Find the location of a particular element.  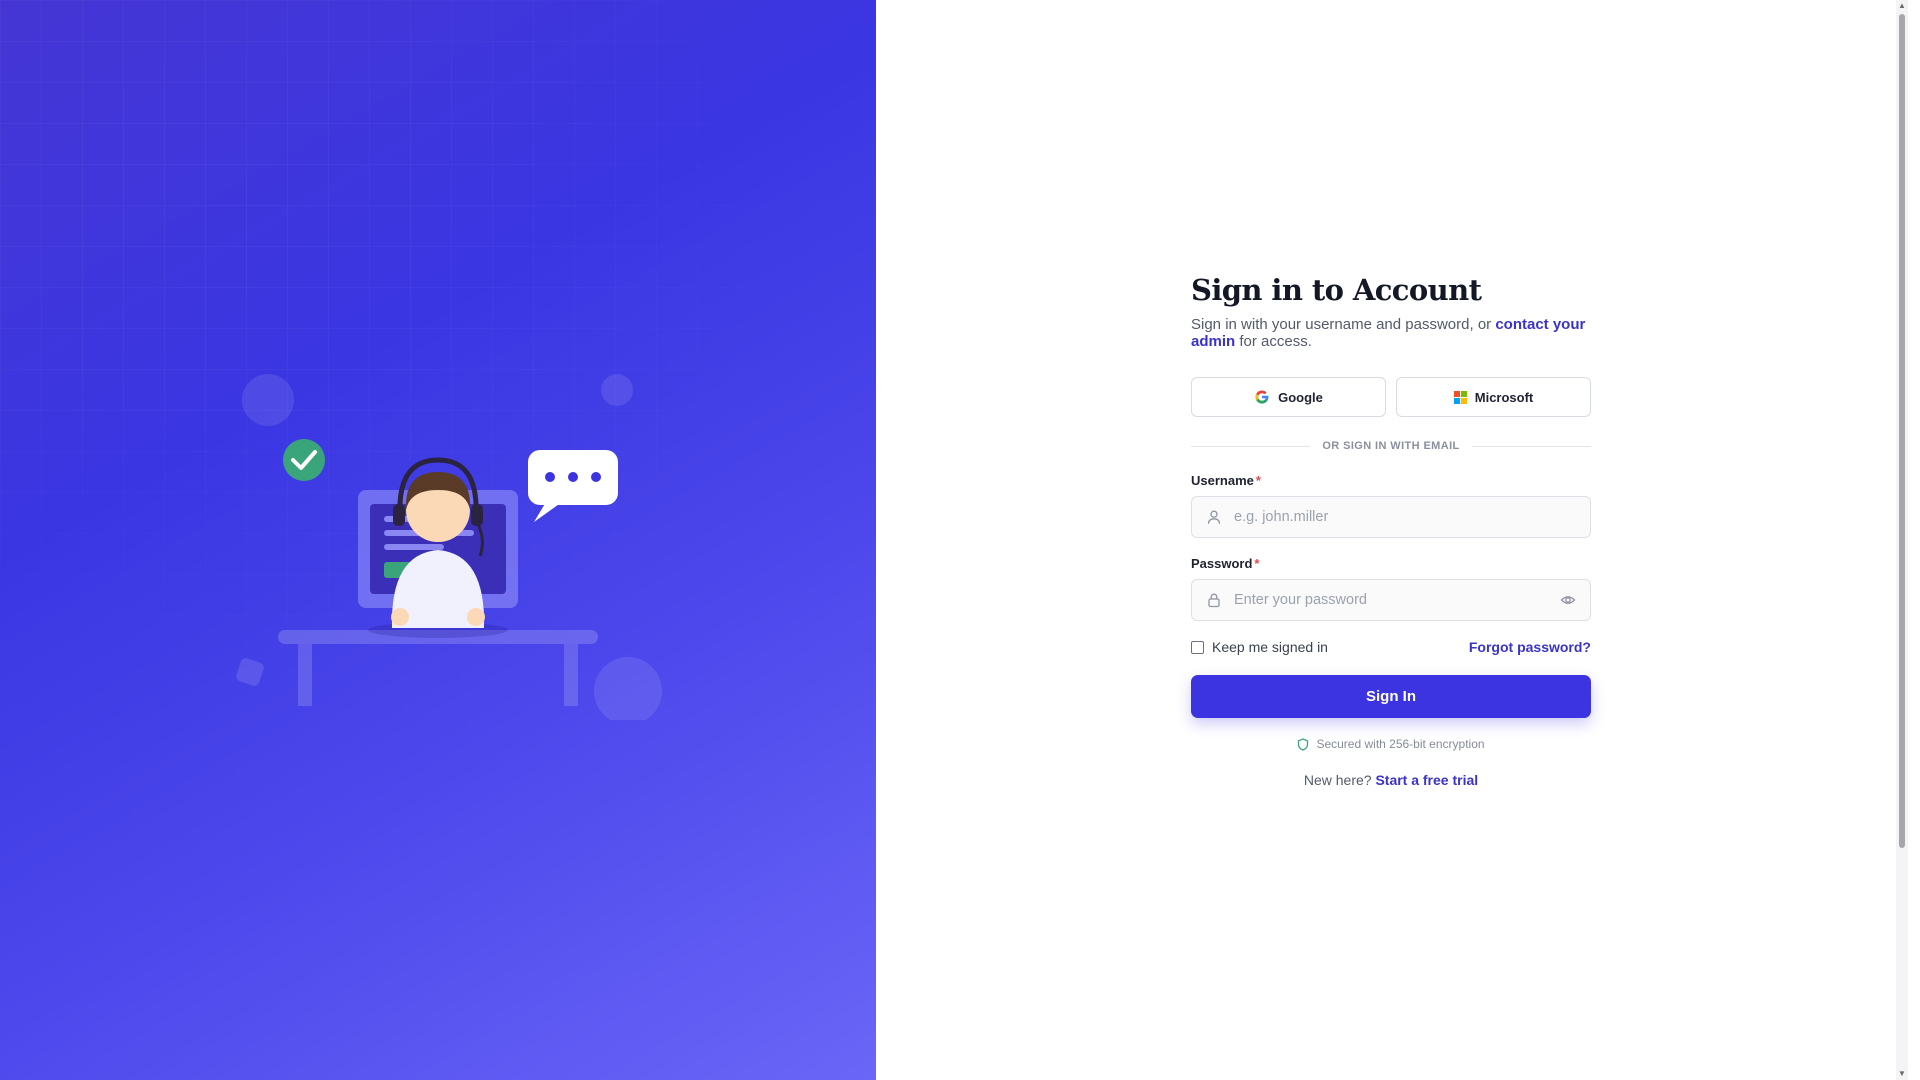

username-label-text: Username is located at coordinates (1222, 480).